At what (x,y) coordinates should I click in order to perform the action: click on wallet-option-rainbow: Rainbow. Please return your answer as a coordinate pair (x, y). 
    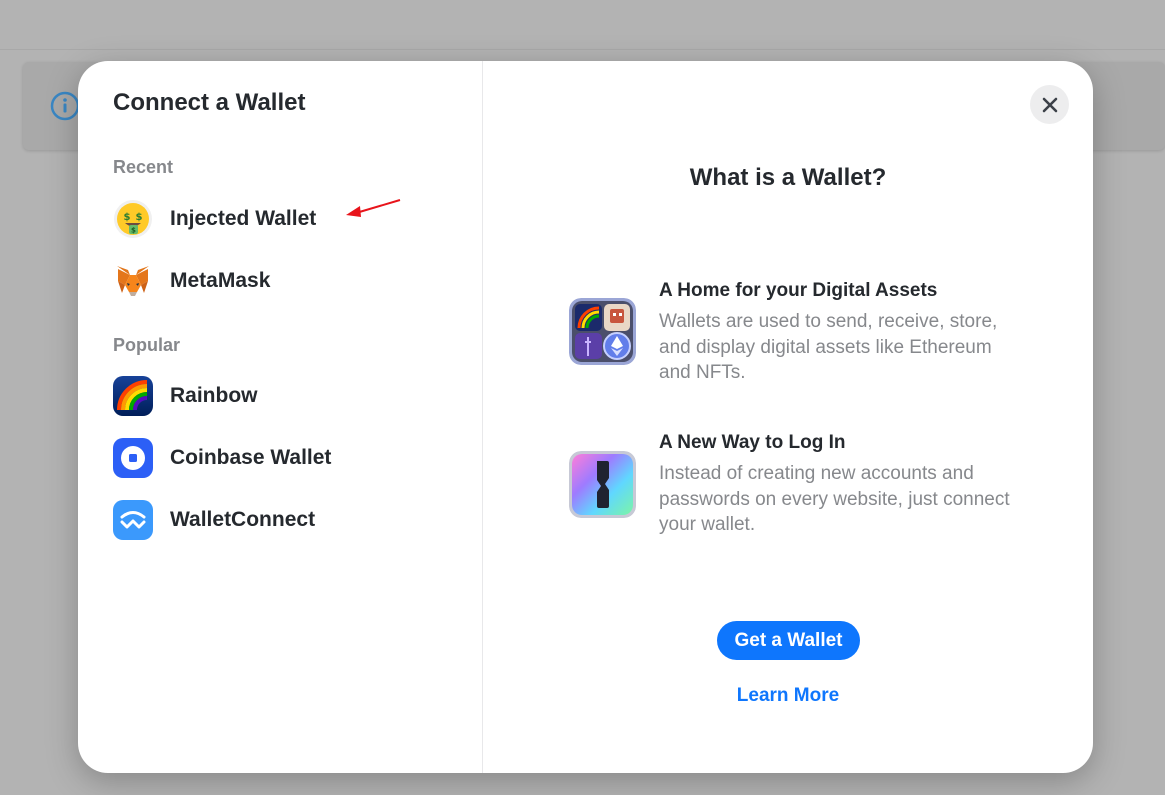
    Looking at the image, I should click on (275, 396).